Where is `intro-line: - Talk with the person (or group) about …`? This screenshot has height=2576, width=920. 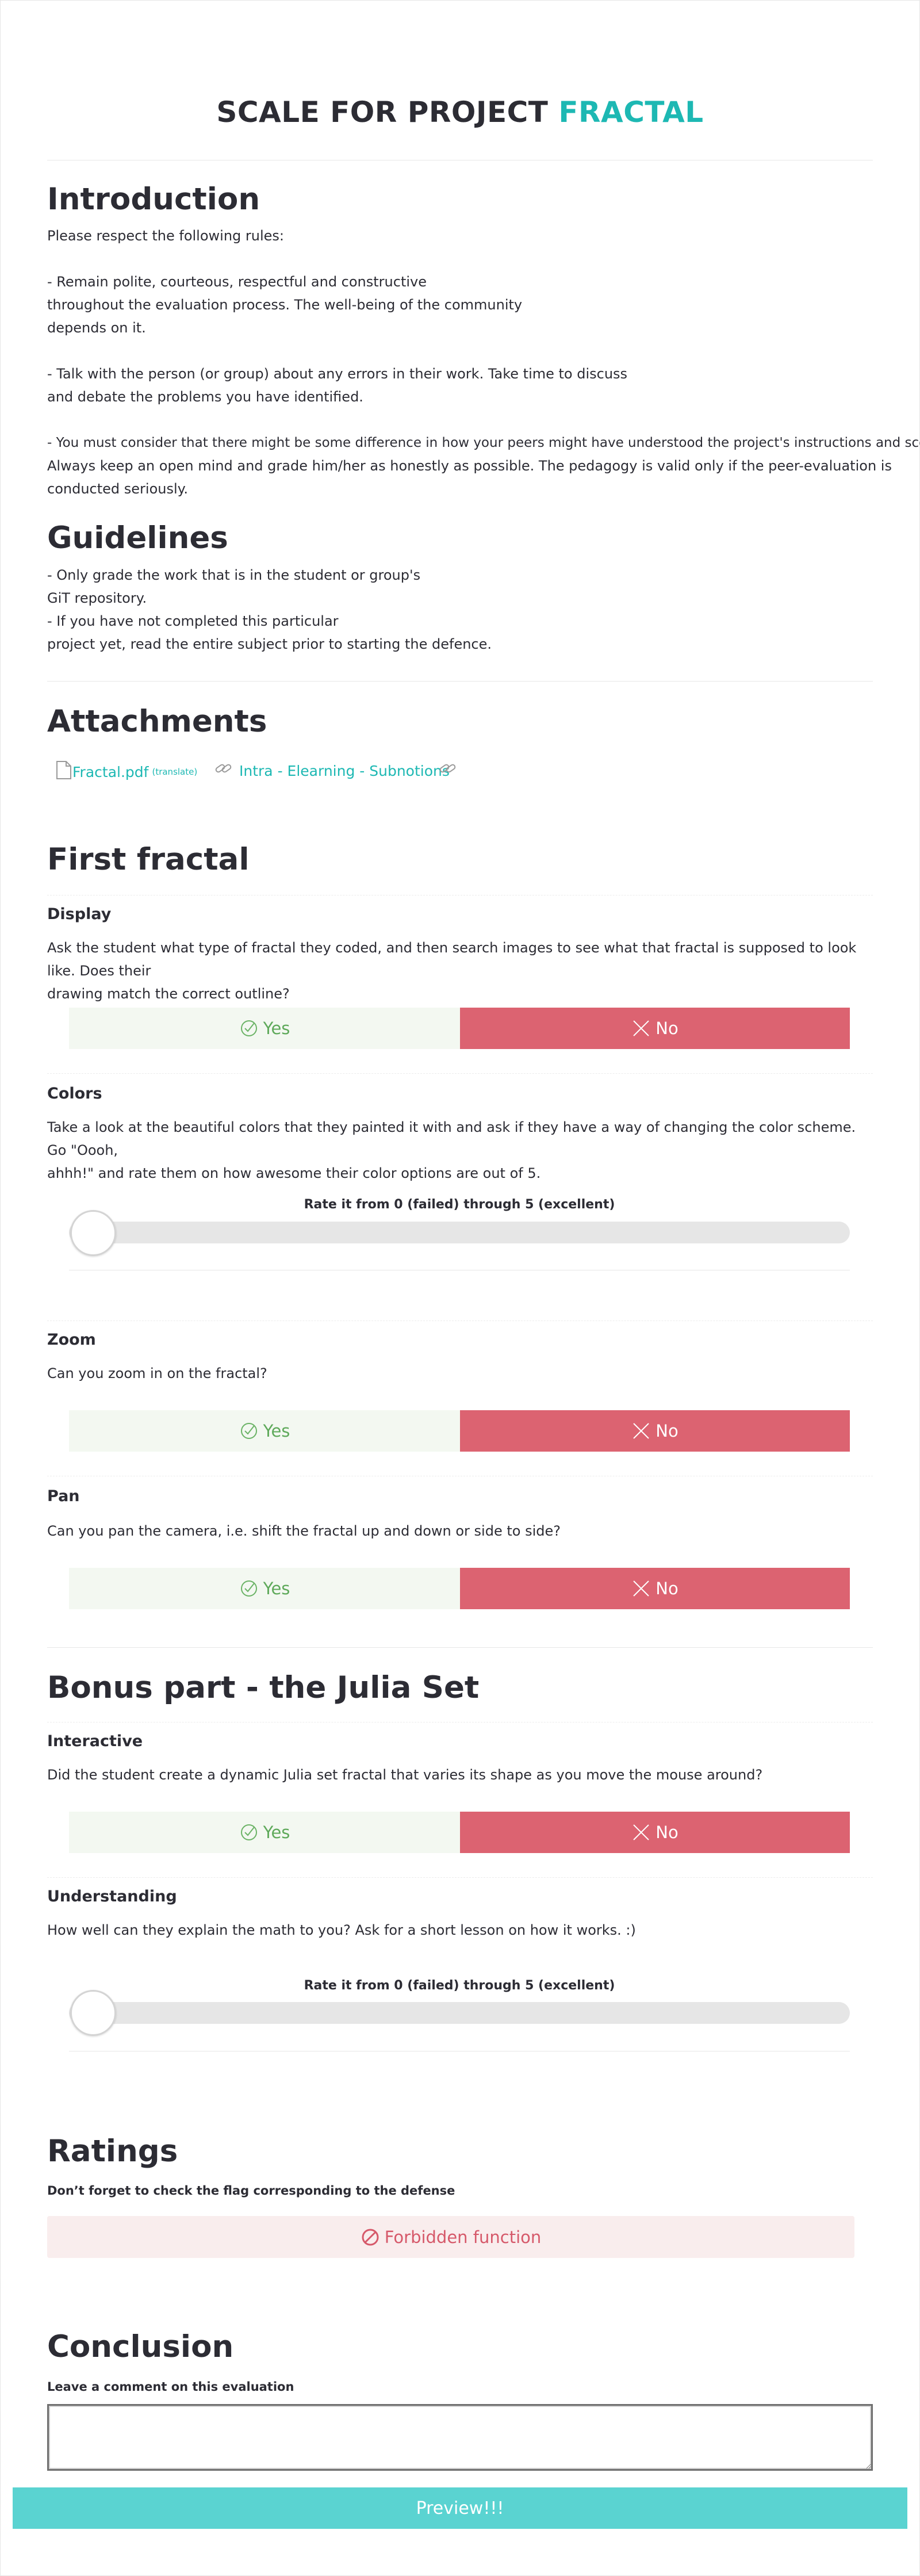
intro-line: - Talk with the person (or group) about … is located at coordinates (337, 374).